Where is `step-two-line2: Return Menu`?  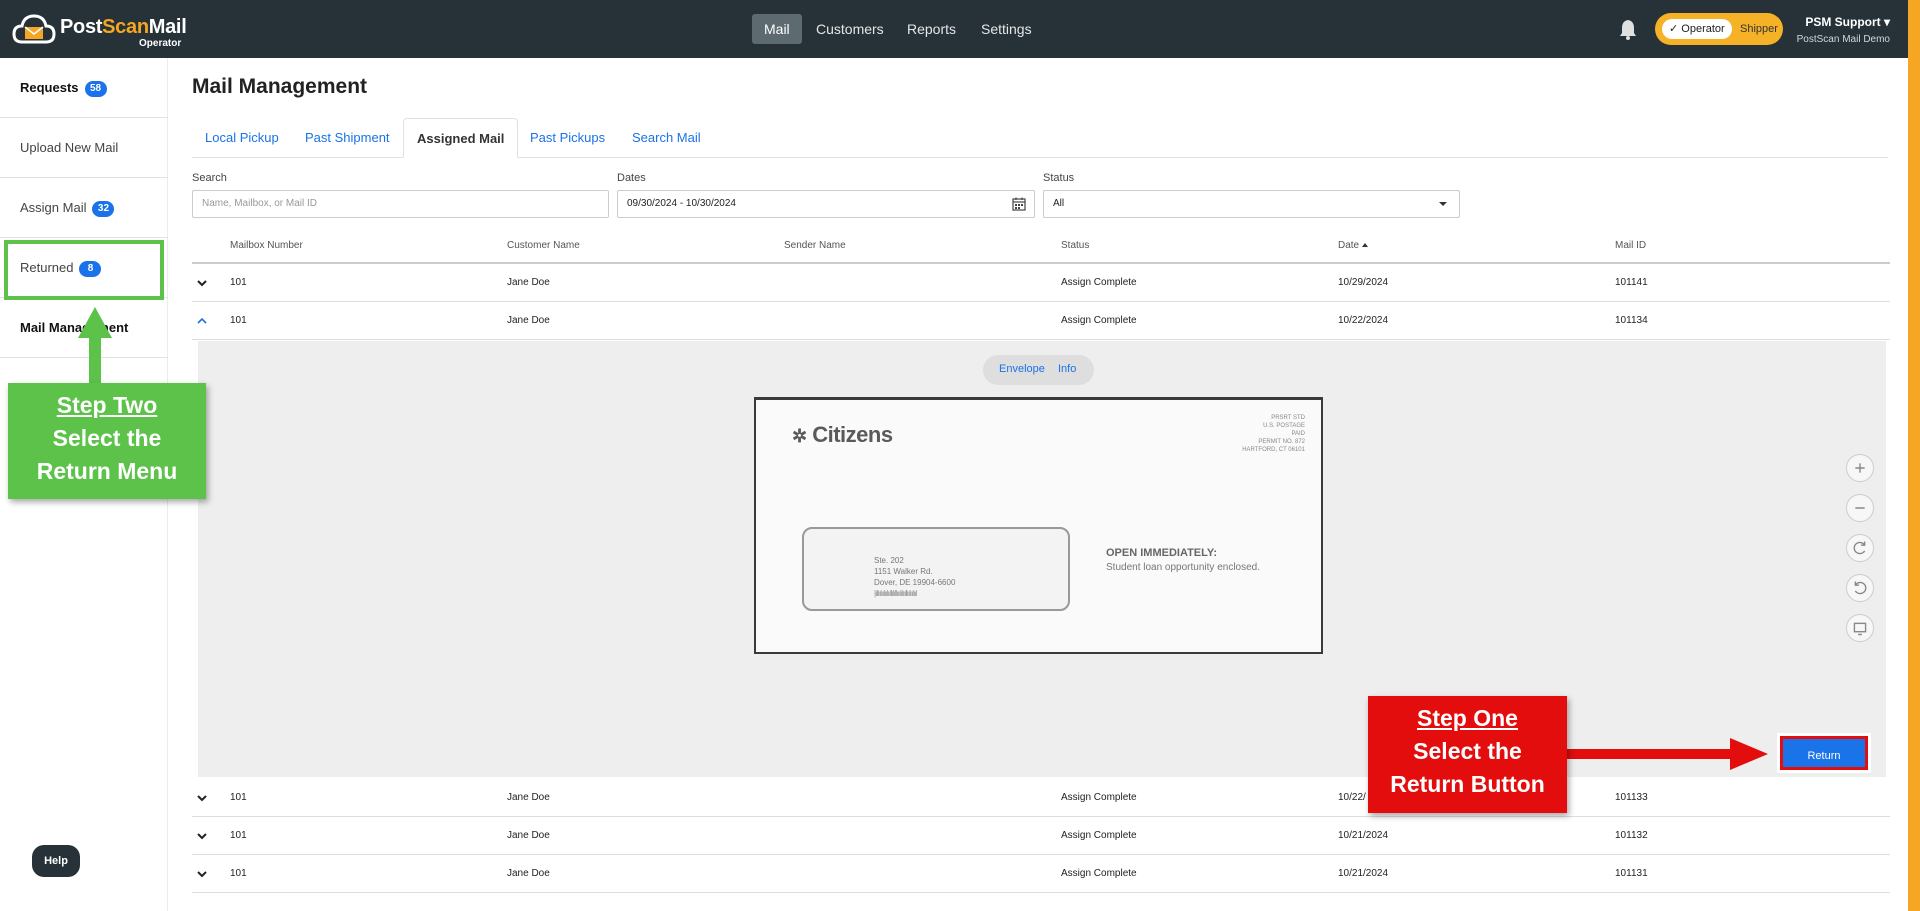 step-two-line2: Return Menu is located at coordinates (107, 471).